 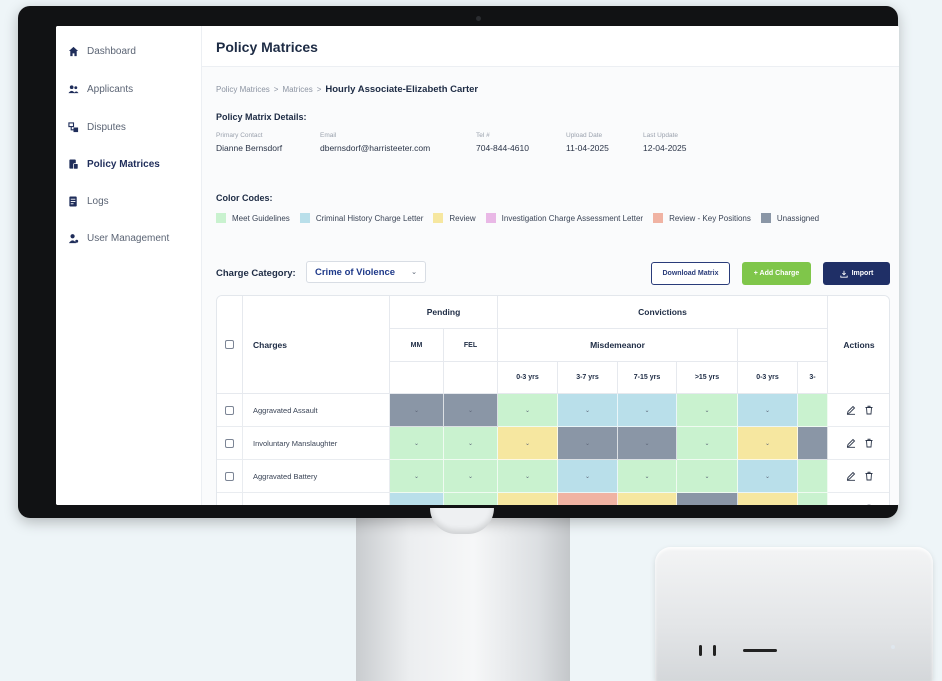 I want to click on download-matrix-label: Download Matrix, so click(x=690, y=273).